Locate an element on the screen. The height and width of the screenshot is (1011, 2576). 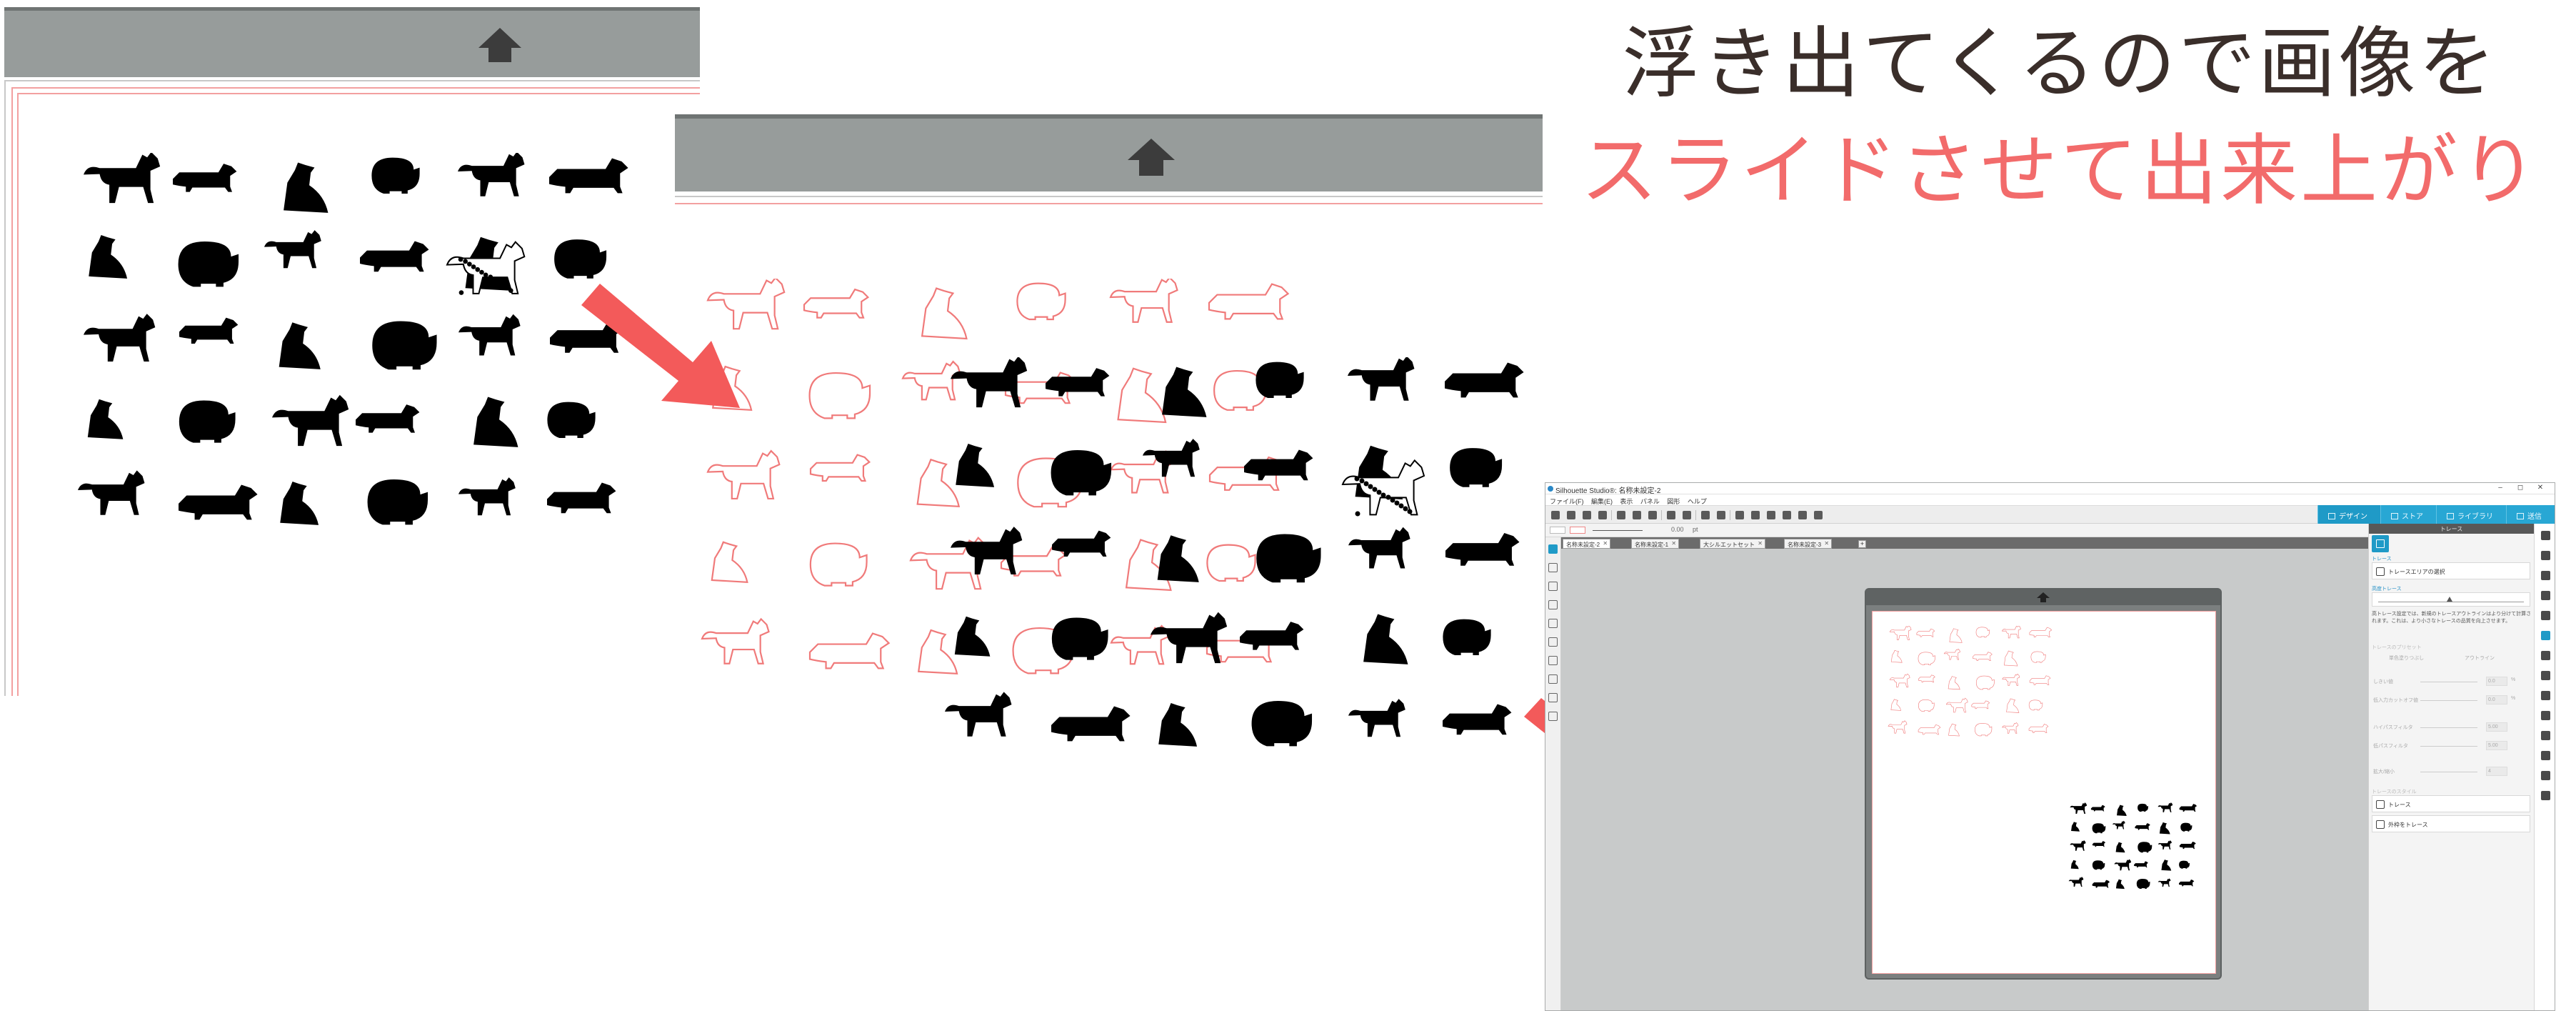
polygon-tool-icon is located at coordinates (1553, 642).